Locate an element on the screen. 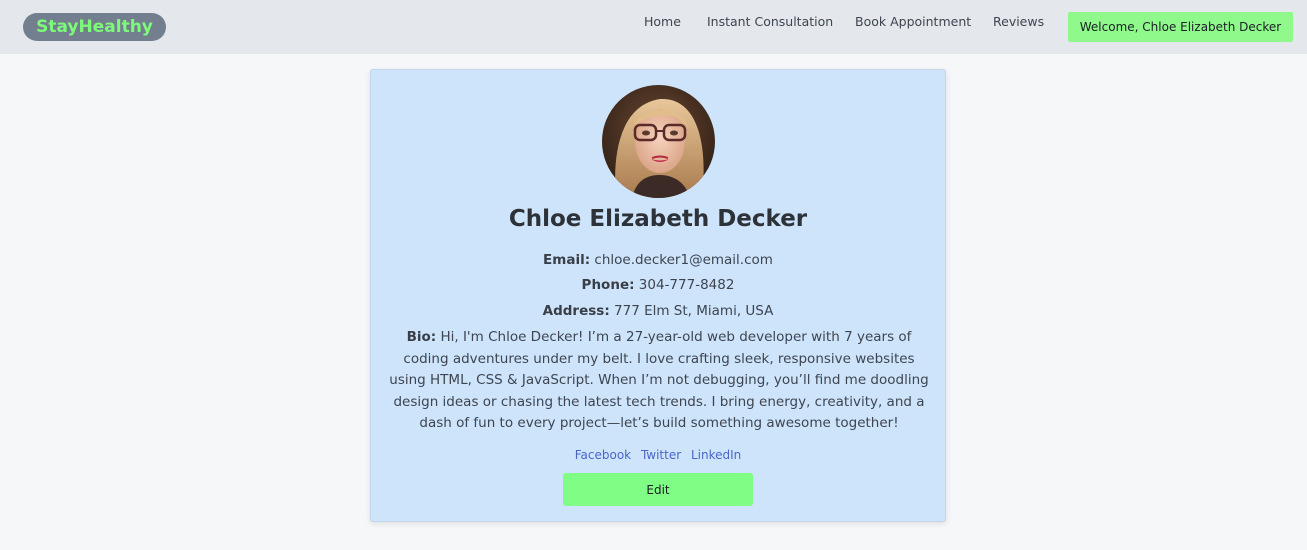 This screenshot has height=550, width=1307. twitter-link: Twitter is located at coordinates (661, 455).